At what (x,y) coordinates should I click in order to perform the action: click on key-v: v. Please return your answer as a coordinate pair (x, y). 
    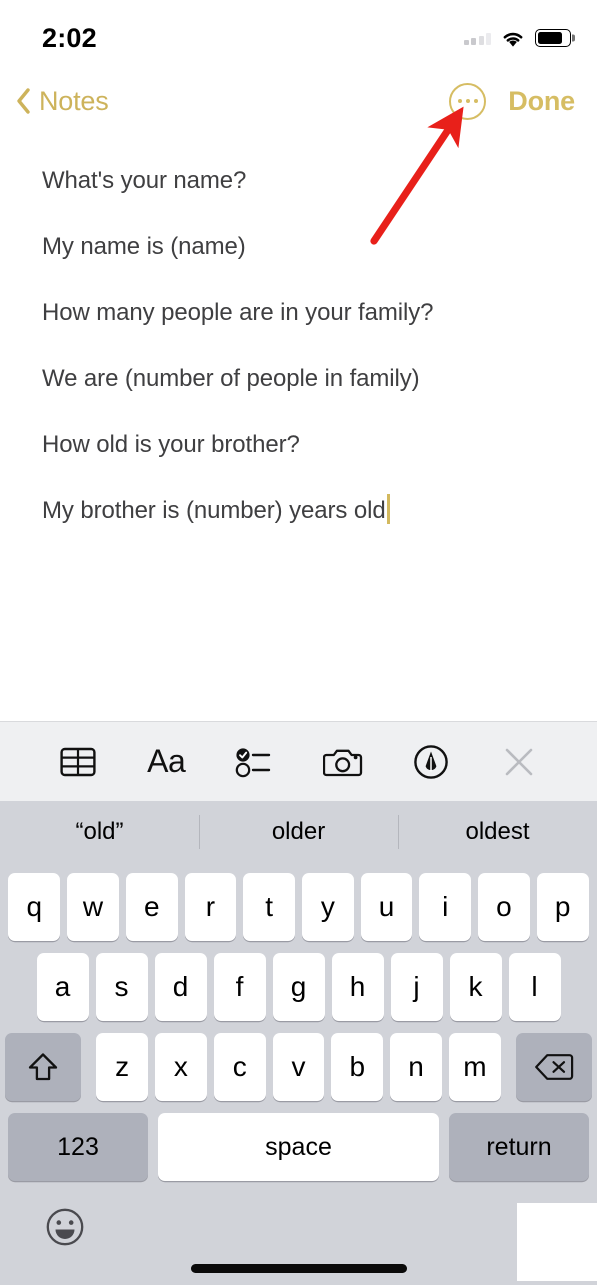
    Looking at the image, I should click on (298, 1067).